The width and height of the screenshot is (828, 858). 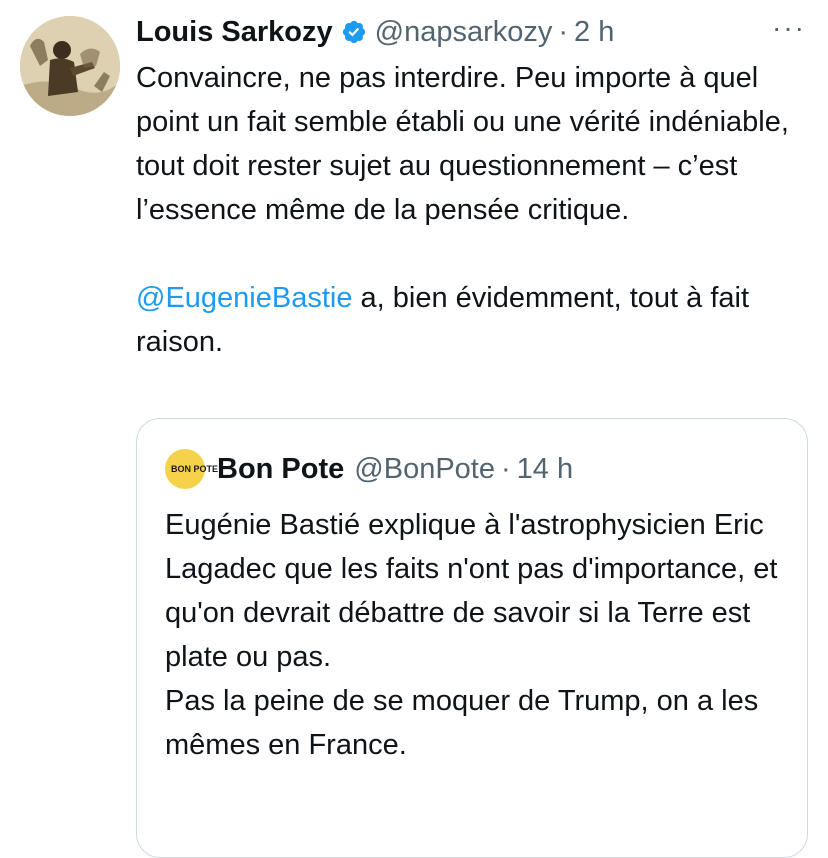 I want to click on author-name: Louis Sarkozy, so click(x=234, y=32).